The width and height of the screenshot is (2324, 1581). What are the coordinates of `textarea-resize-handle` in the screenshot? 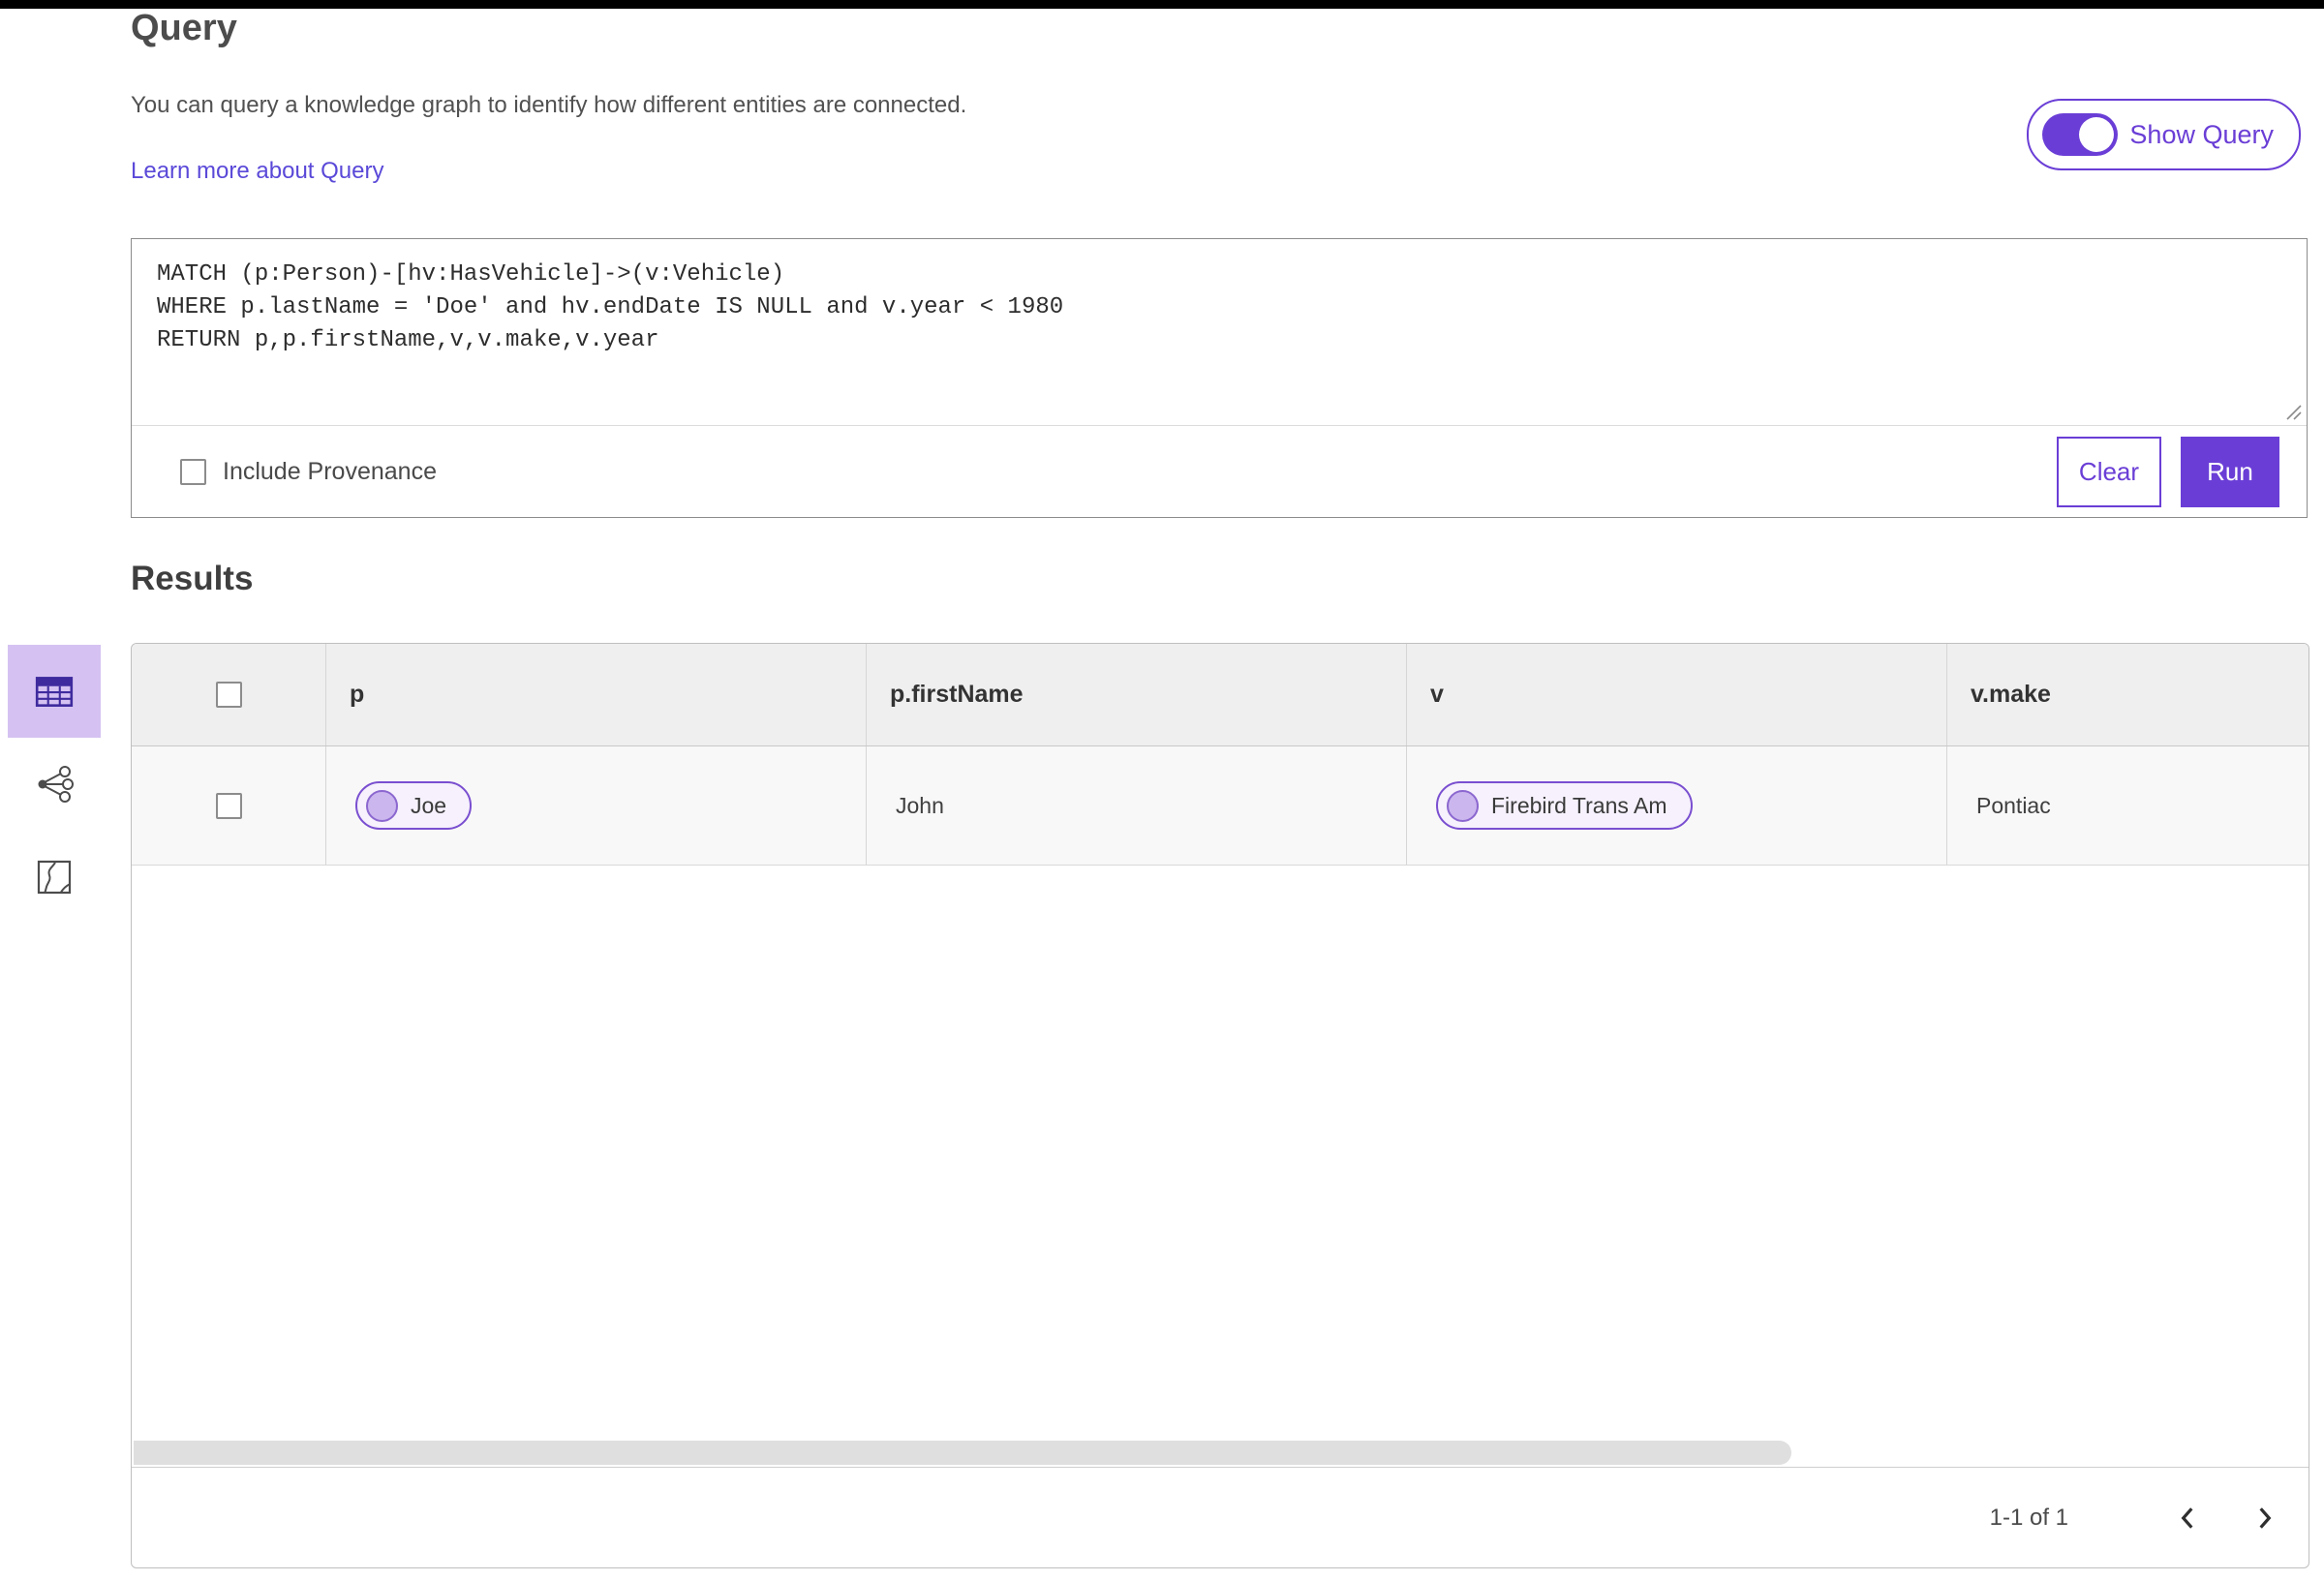 It's located at (2293, 411).